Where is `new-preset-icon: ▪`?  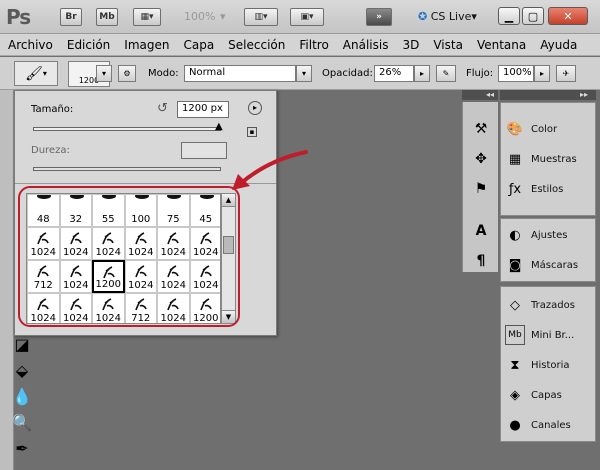 new-preset-icon: ▪ is located at coordinates (252, 132).